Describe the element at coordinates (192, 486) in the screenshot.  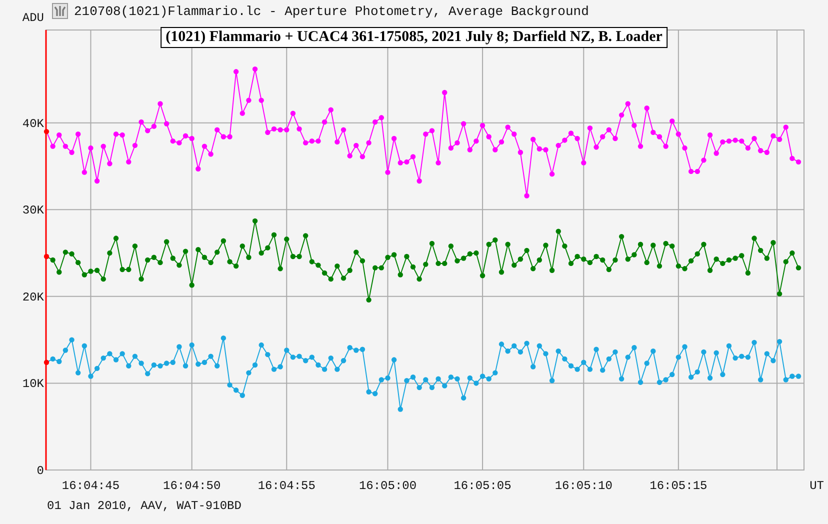
I see `tick-label: 16:04:50` at that location.